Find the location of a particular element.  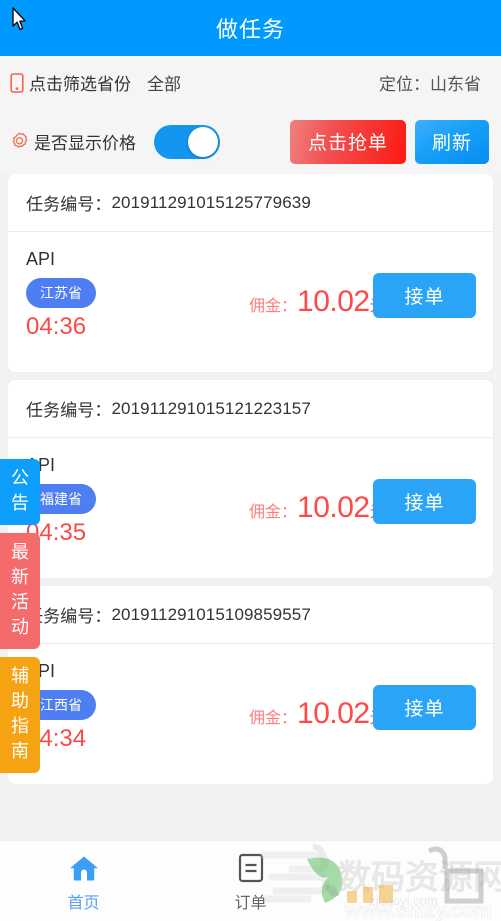

location-text: 定位：山东省 is located at coordinates (430, 84).